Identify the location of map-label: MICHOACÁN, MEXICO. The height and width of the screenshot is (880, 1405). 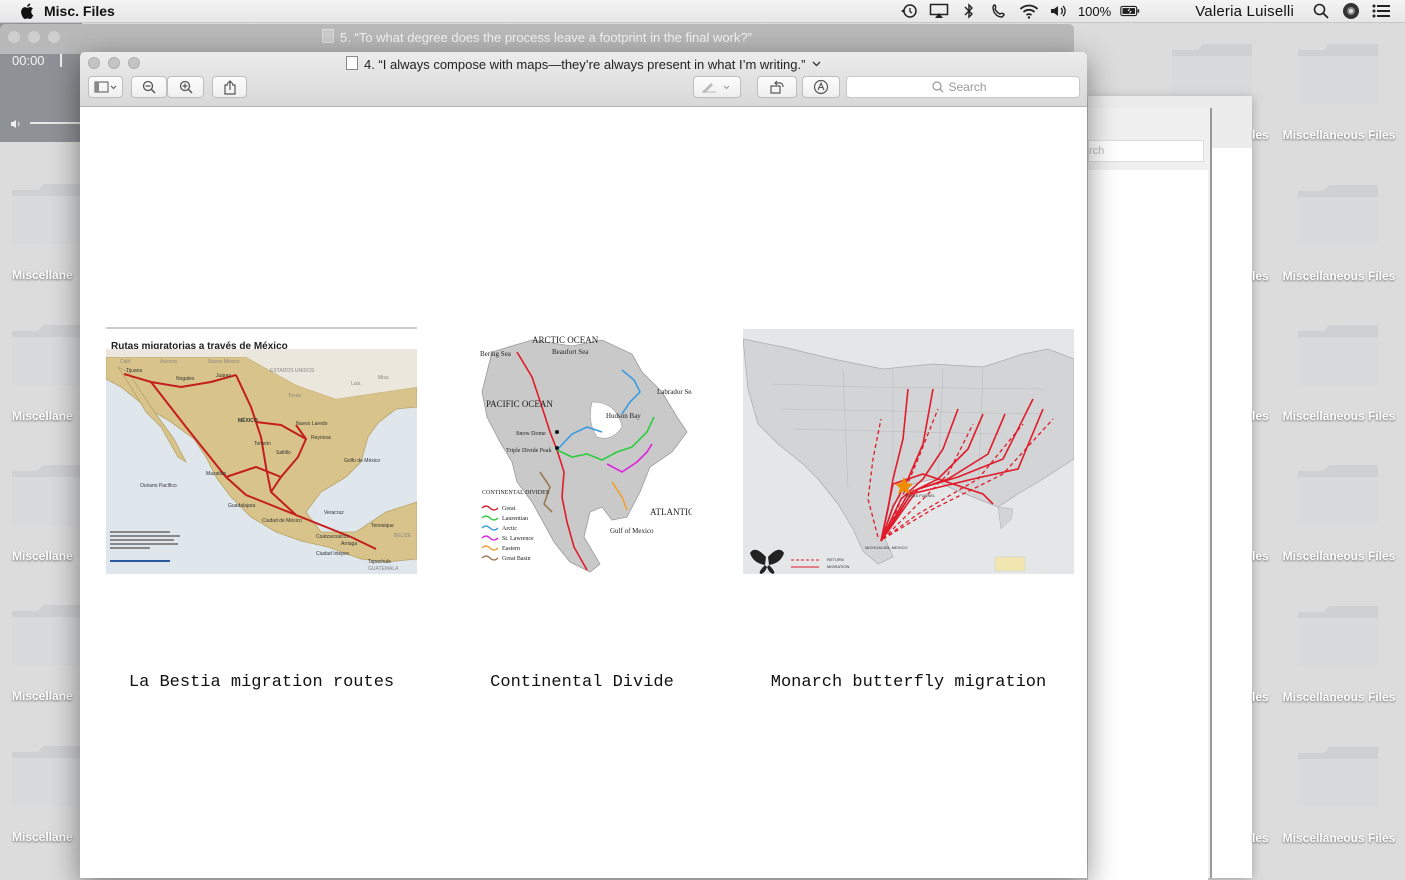
(886, 547).